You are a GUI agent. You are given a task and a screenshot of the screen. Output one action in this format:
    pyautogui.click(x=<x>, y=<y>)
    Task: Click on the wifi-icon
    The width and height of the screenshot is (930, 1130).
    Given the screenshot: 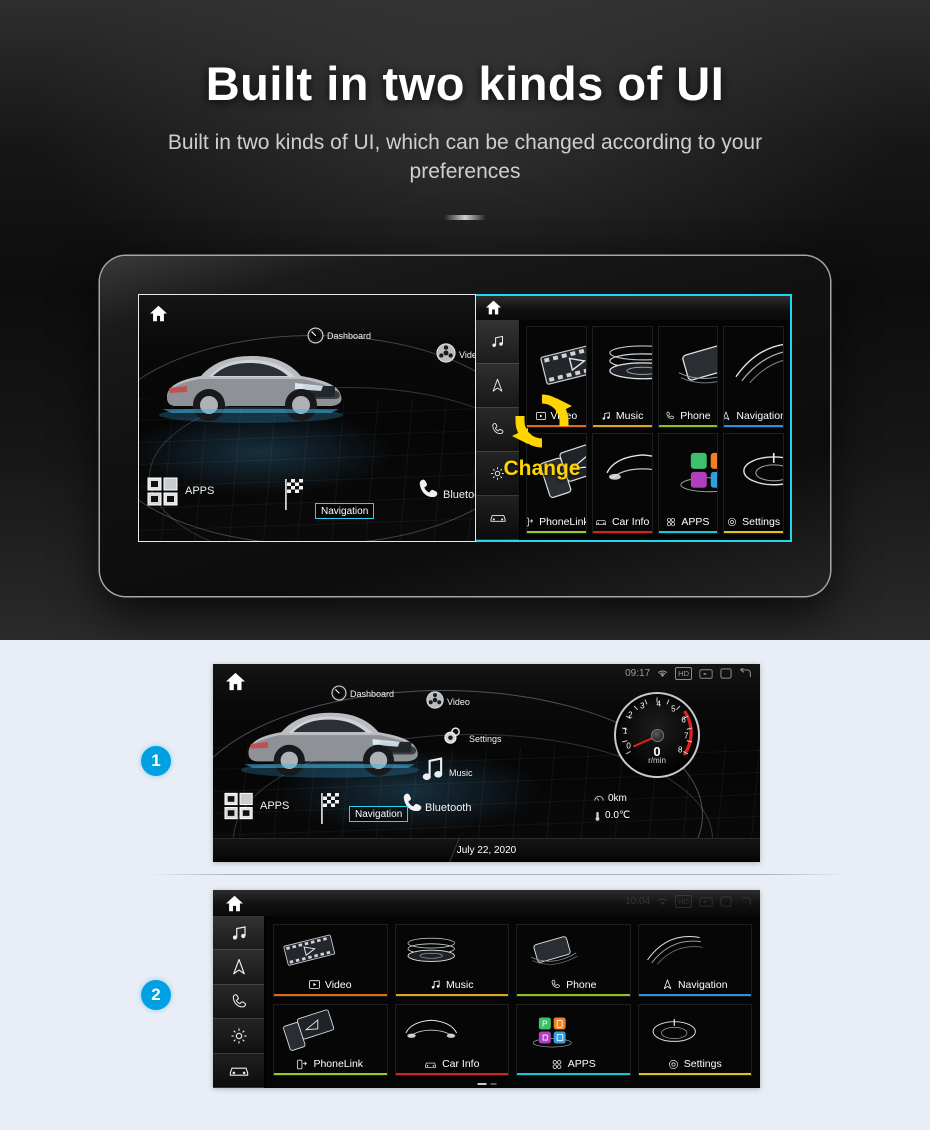 What is the action you would take?
    pyautogui.click(x=663, y=674)
    